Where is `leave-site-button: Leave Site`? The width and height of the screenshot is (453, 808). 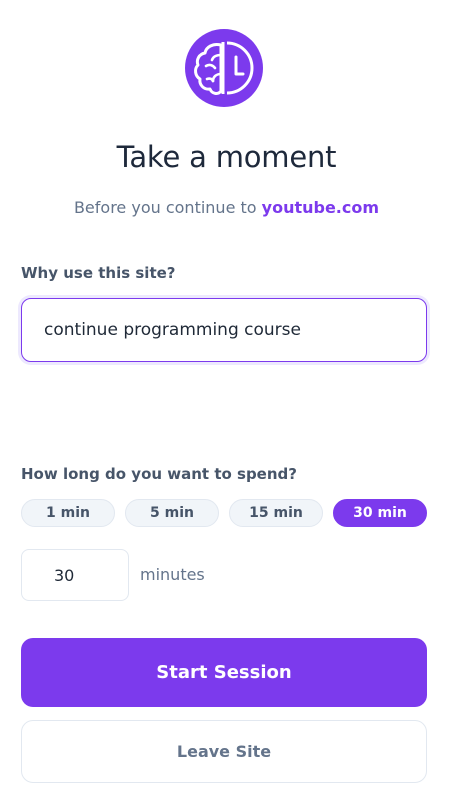 leave-site-button: Leave Site is located at coordinates (224, 751).